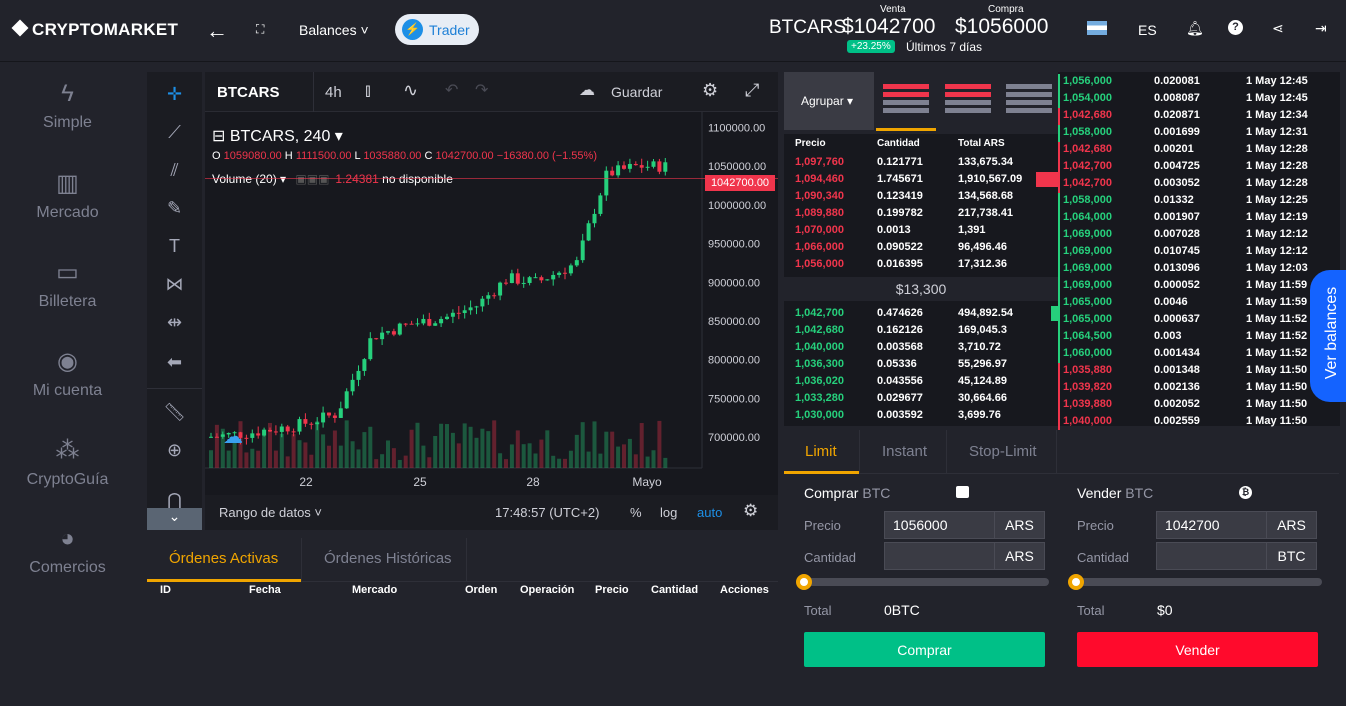  I want to click on buy-price-input: 1056000, so click(939, 525).